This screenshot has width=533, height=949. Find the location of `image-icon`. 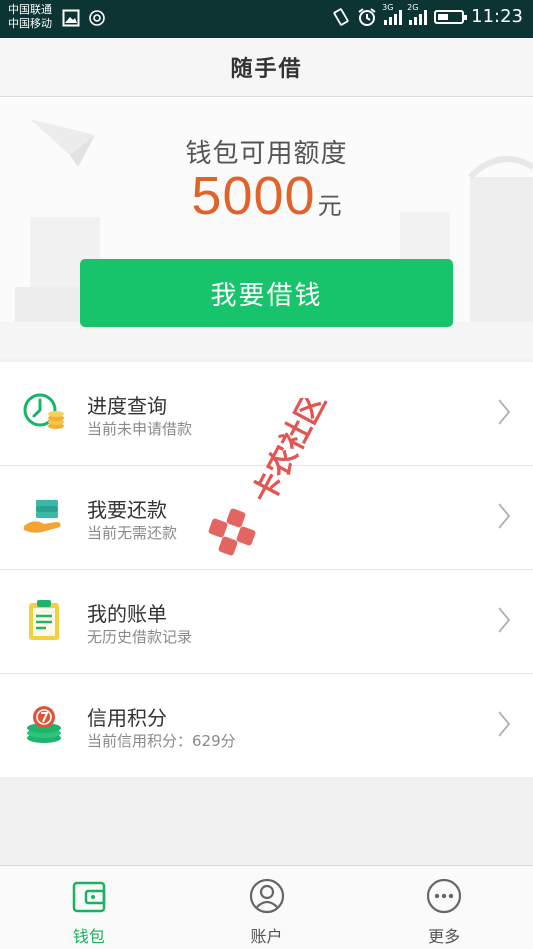

image-icon is located at coordinates (71, 18).